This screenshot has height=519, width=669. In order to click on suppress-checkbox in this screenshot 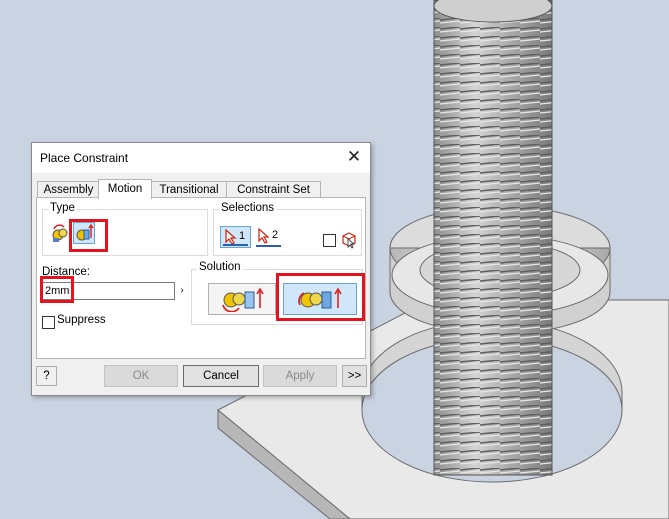, I will do `click(48, 322)`.